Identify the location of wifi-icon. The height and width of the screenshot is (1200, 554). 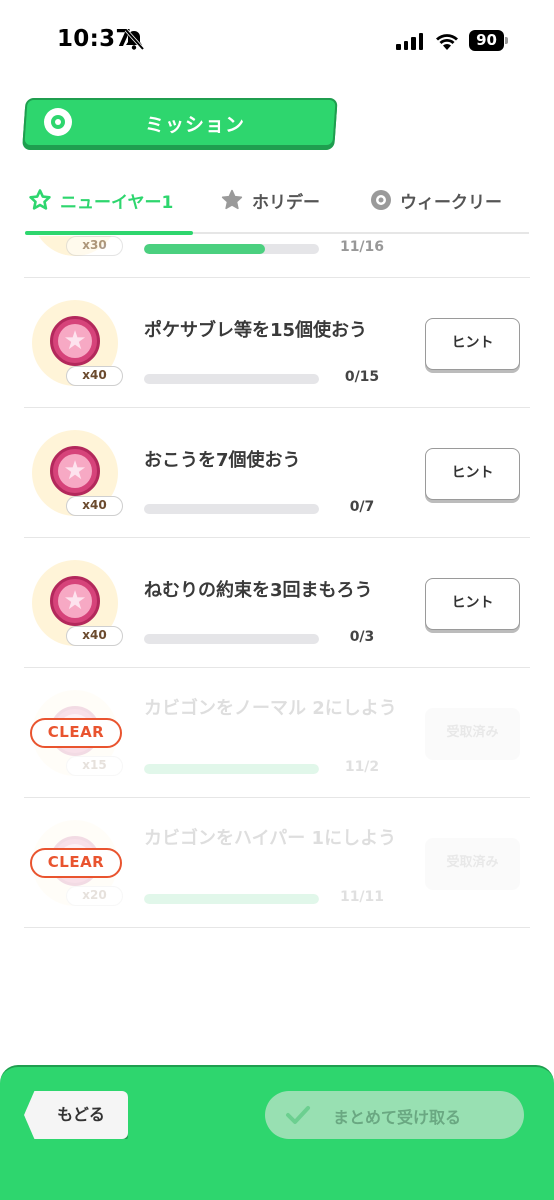
(447, 42).